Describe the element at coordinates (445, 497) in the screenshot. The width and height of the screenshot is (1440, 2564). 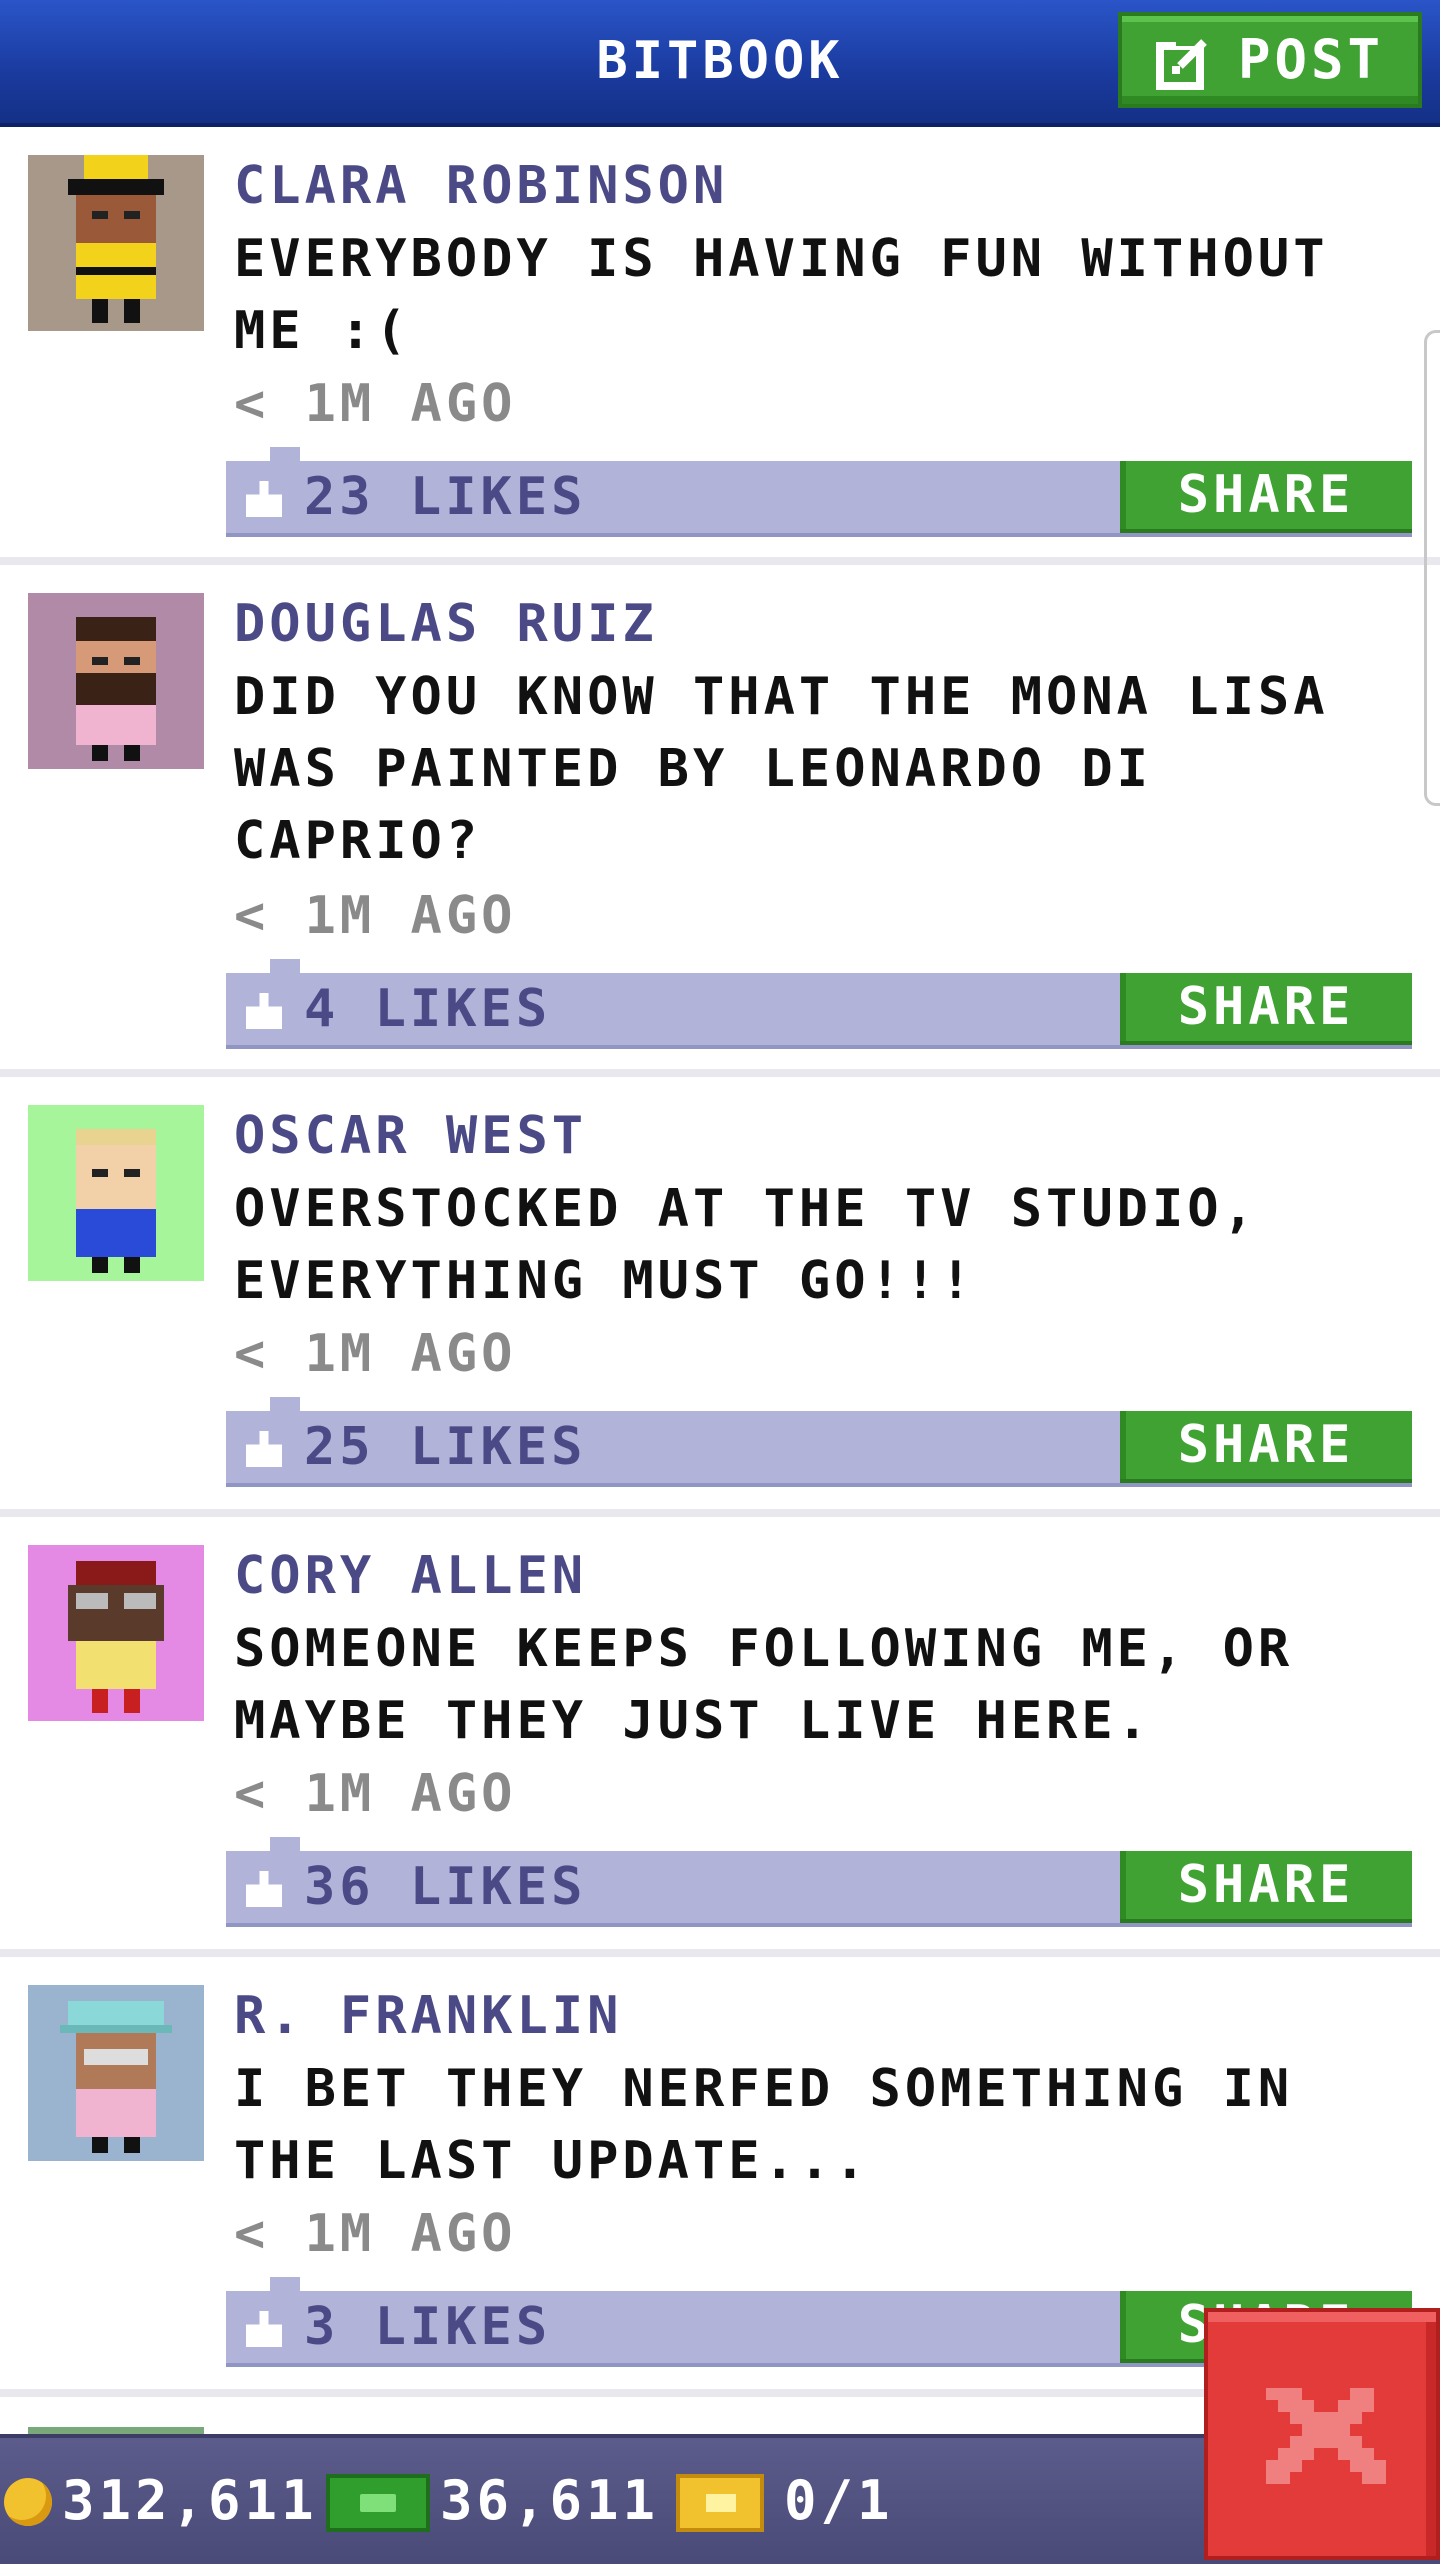
I see `likes-count: 23 LIKES` at that location.